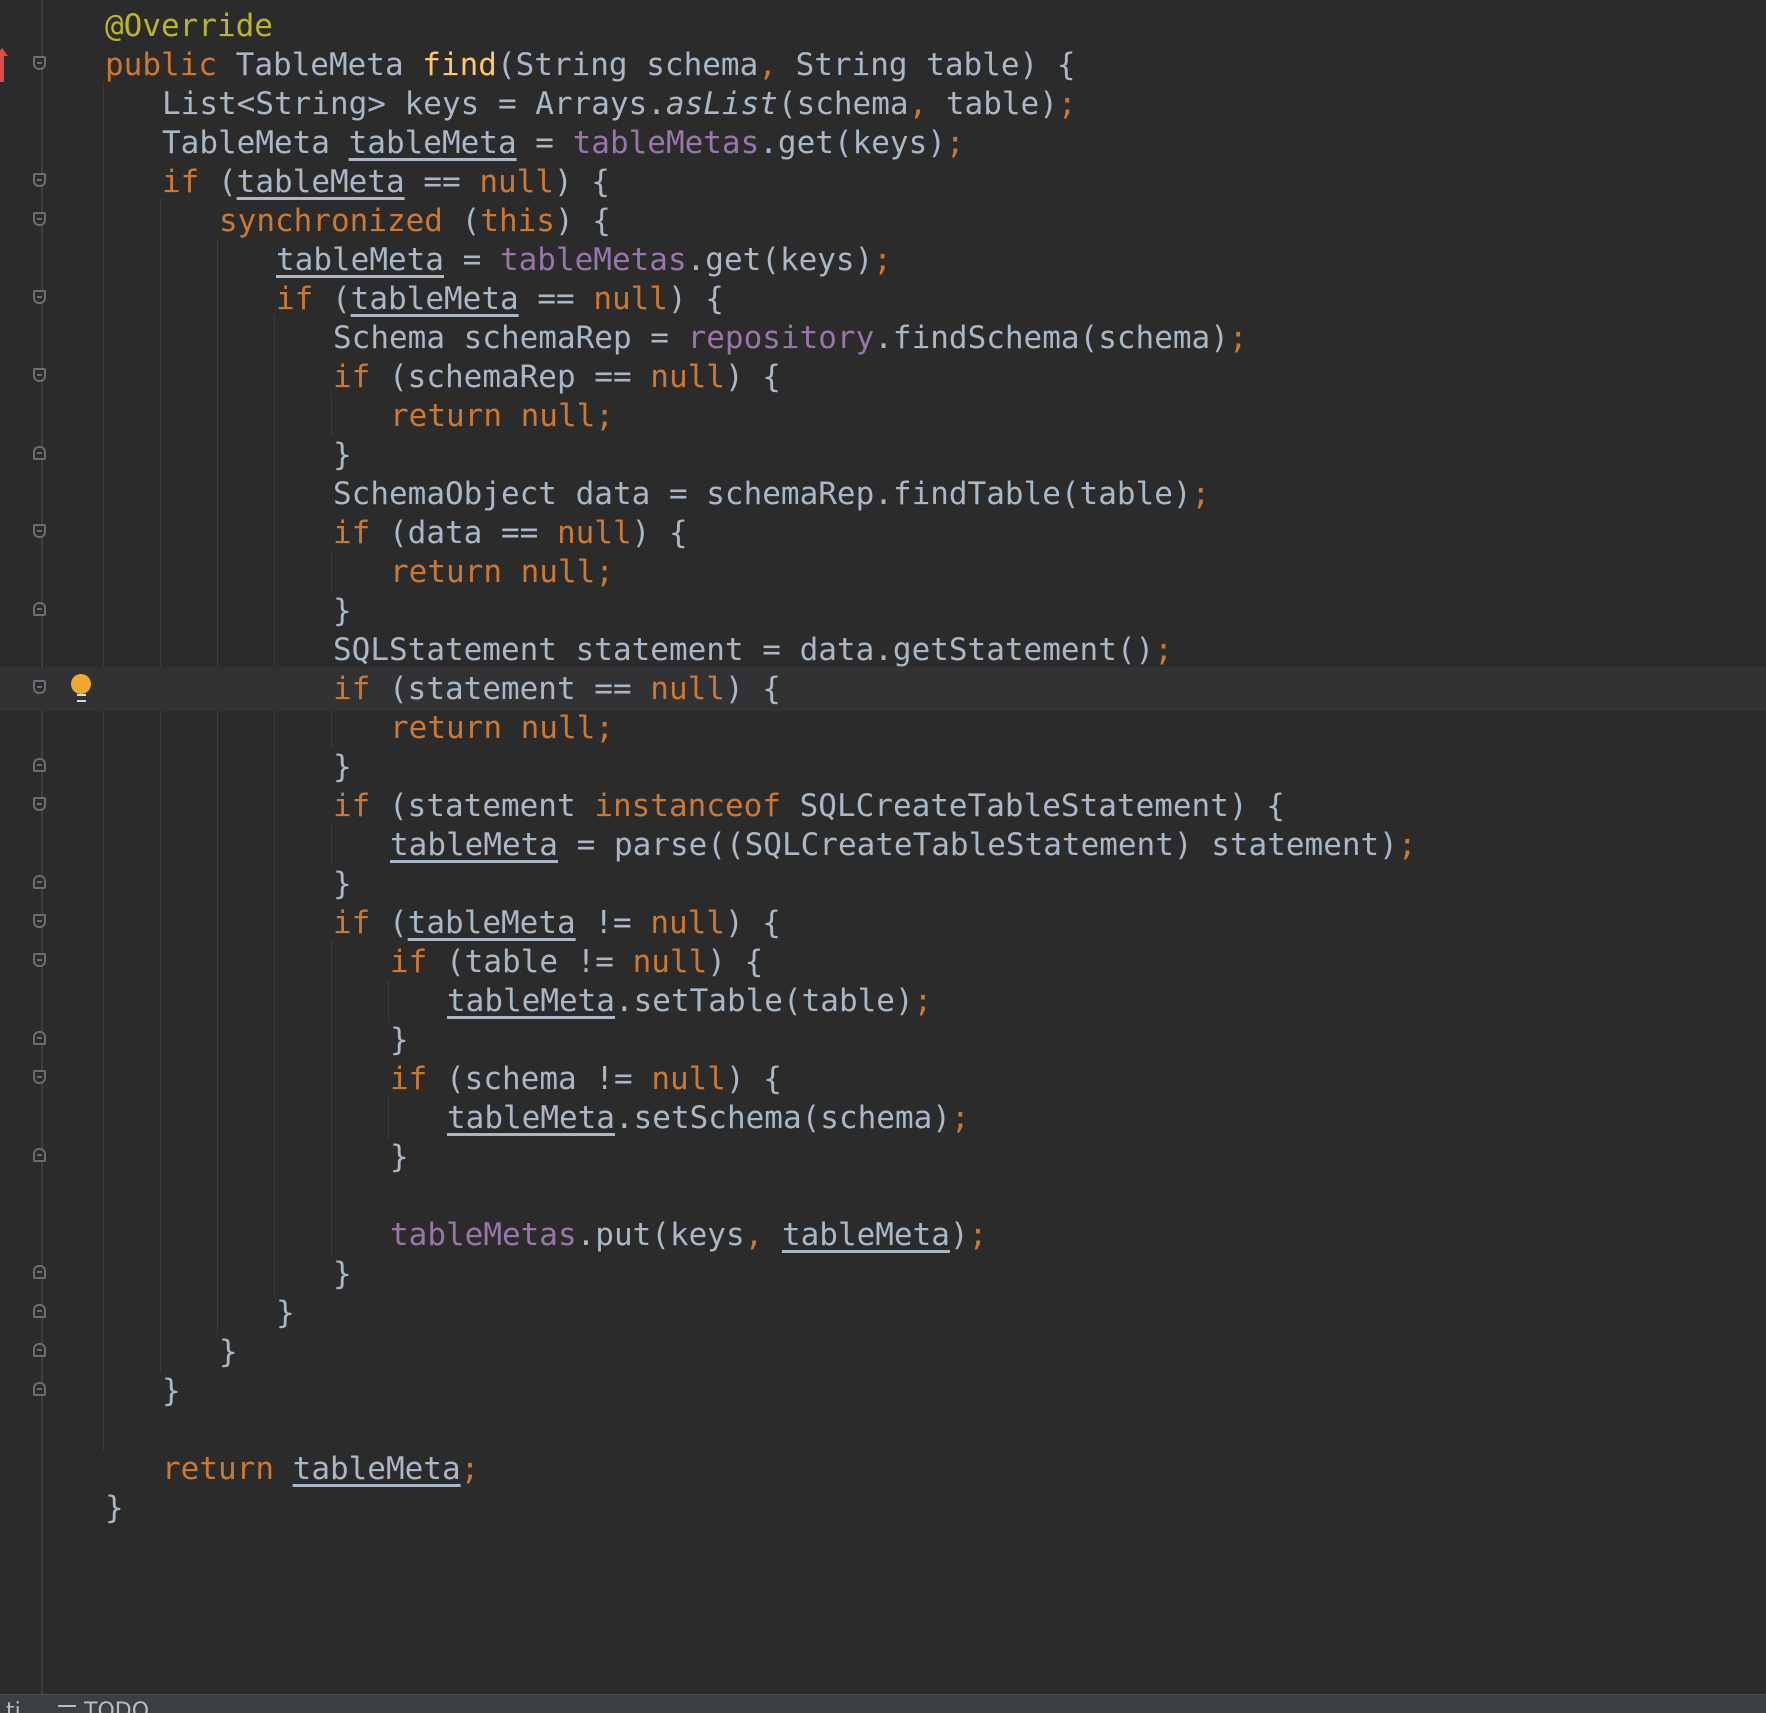  What do you see at coordinates (883, 1118) in the screenshot?
I see `code-line: tableMeta.setSchema(schema);` at bounding box center [883, 1118].